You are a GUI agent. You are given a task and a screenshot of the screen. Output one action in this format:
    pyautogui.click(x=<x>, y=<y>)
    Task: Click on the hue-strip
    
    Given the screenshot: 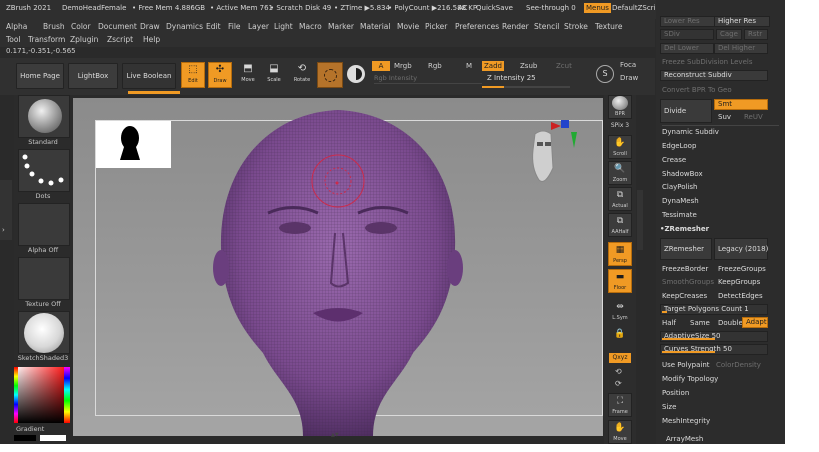 What is the action you would take?
    pyautogui.click(x=16, y=395)
    